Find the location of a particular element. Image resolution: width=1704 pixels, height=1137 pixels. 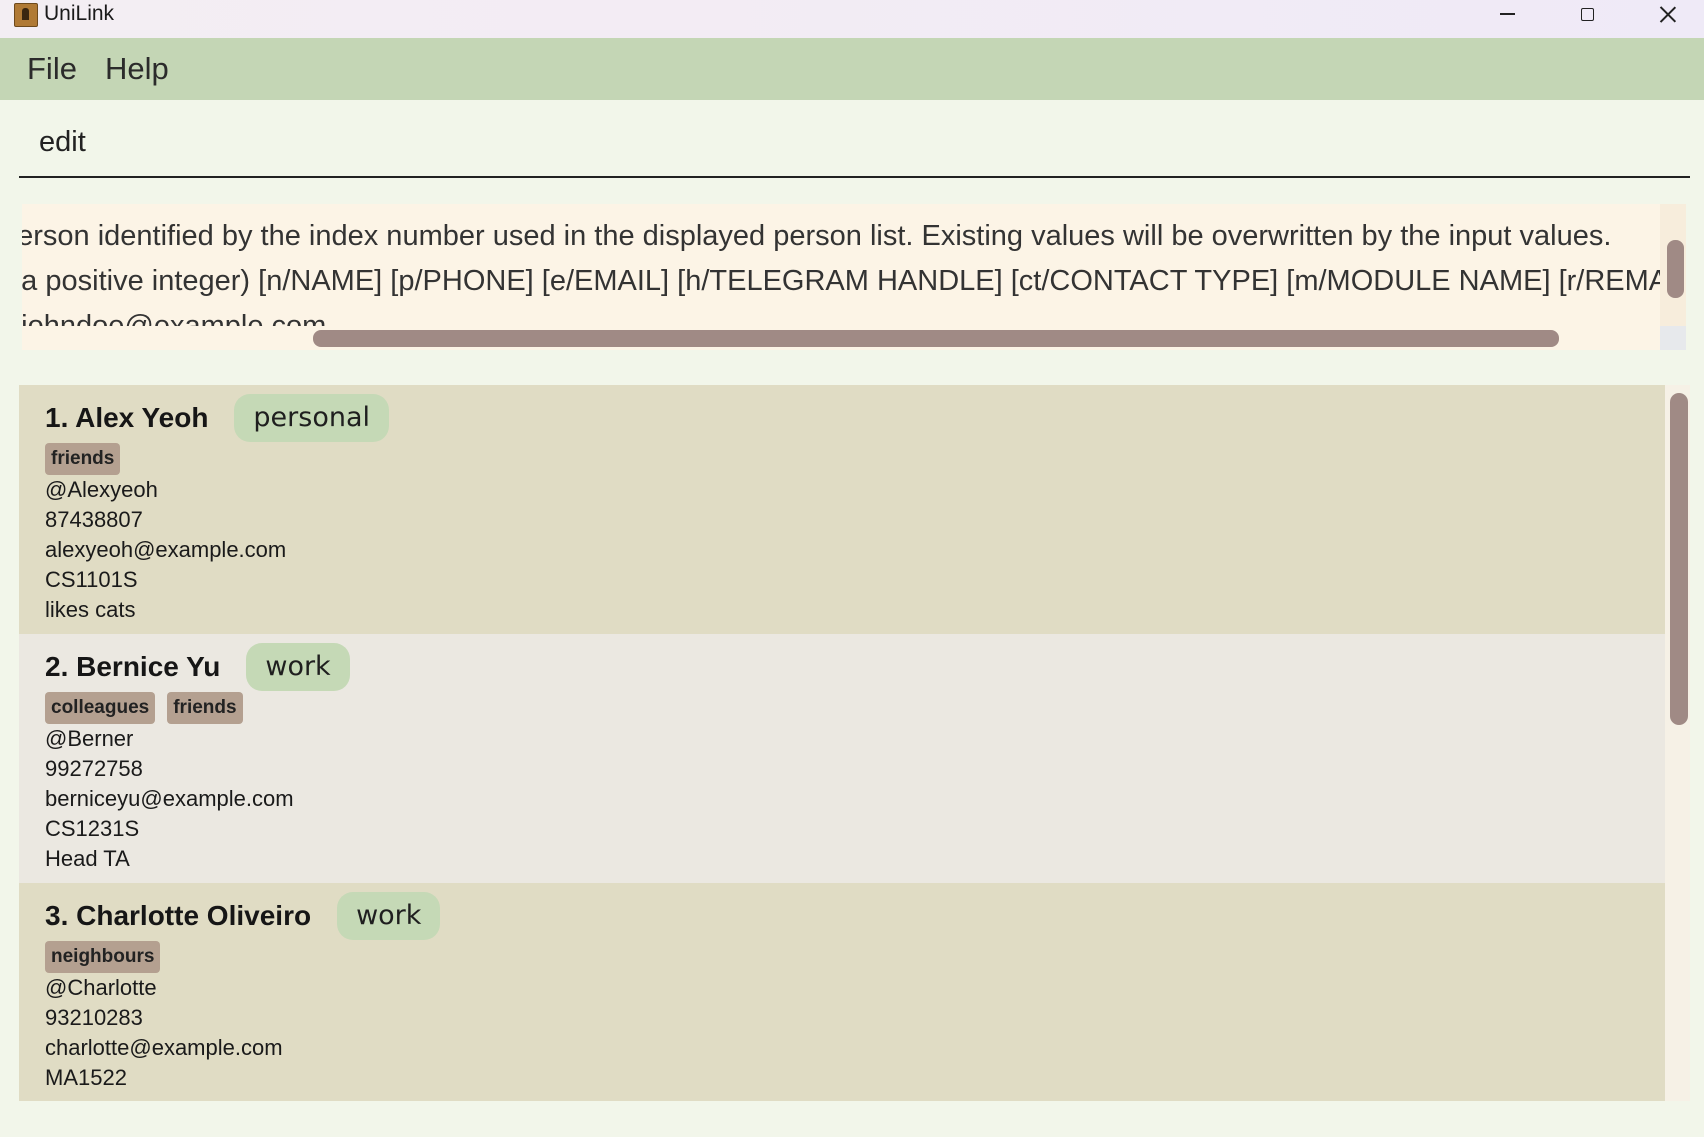

email-address: alexyeoh@example.com is located at coordinates (166, 549).